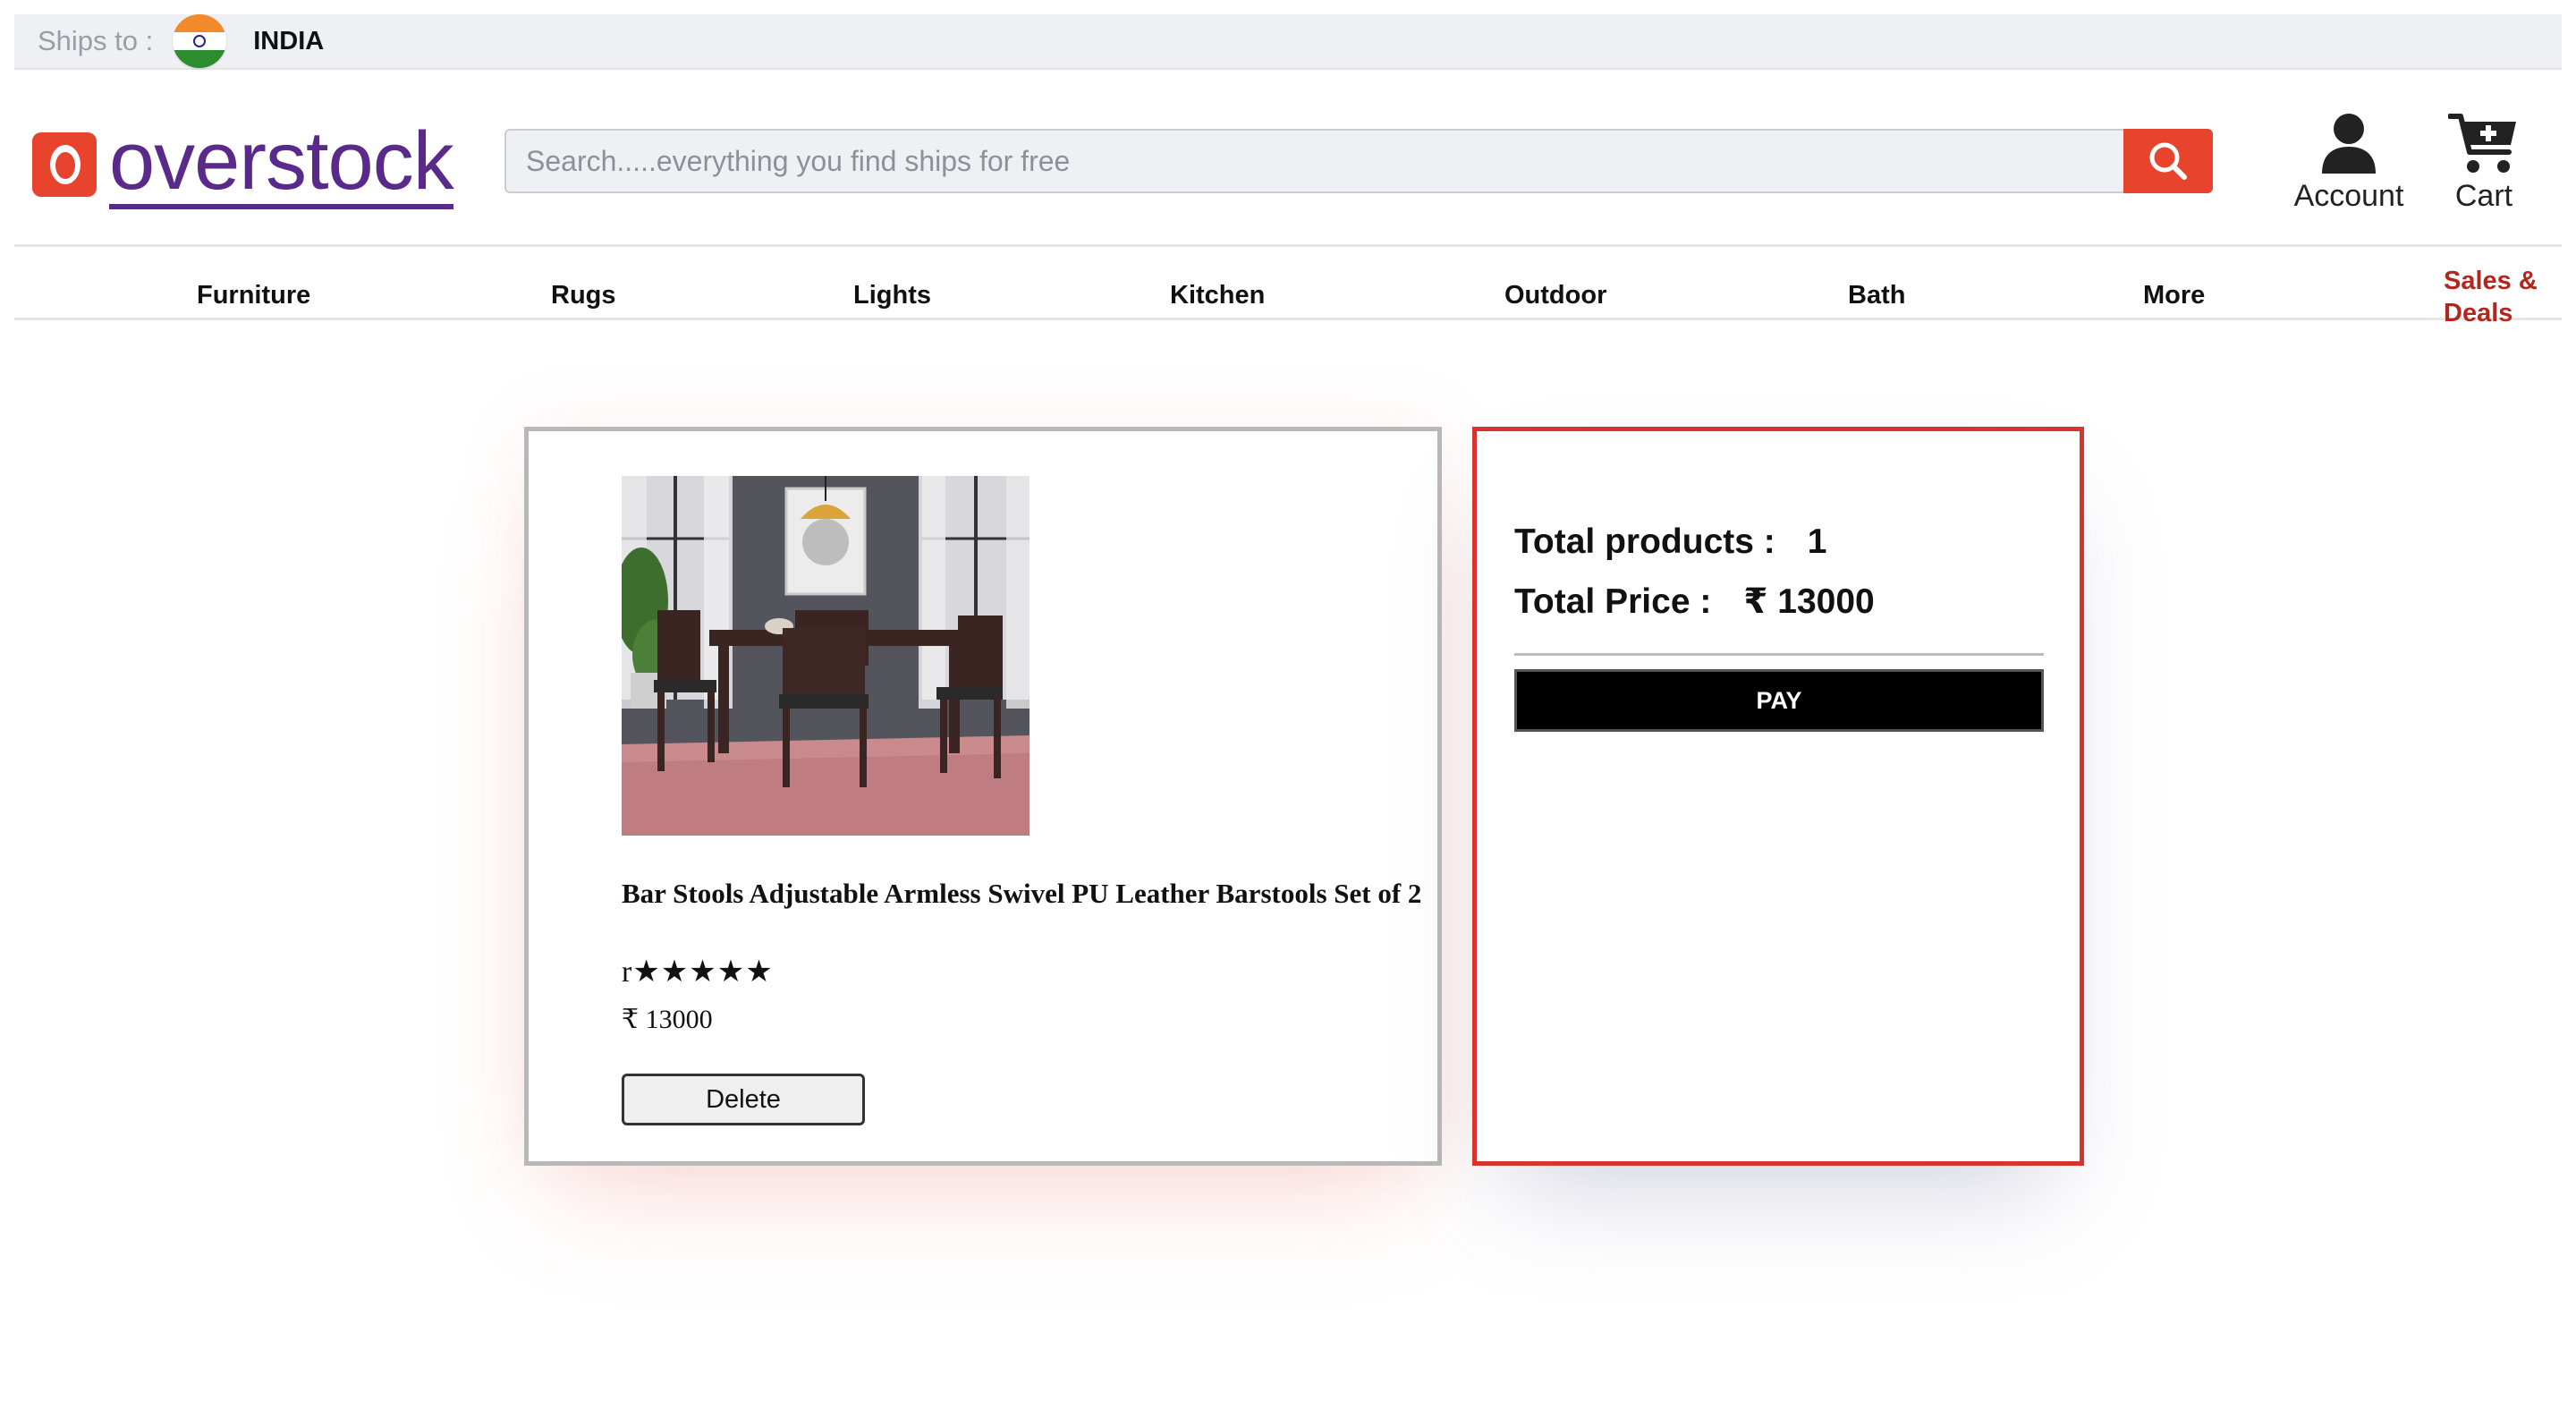  I want to click on summary-divider, so click(1779, 654).